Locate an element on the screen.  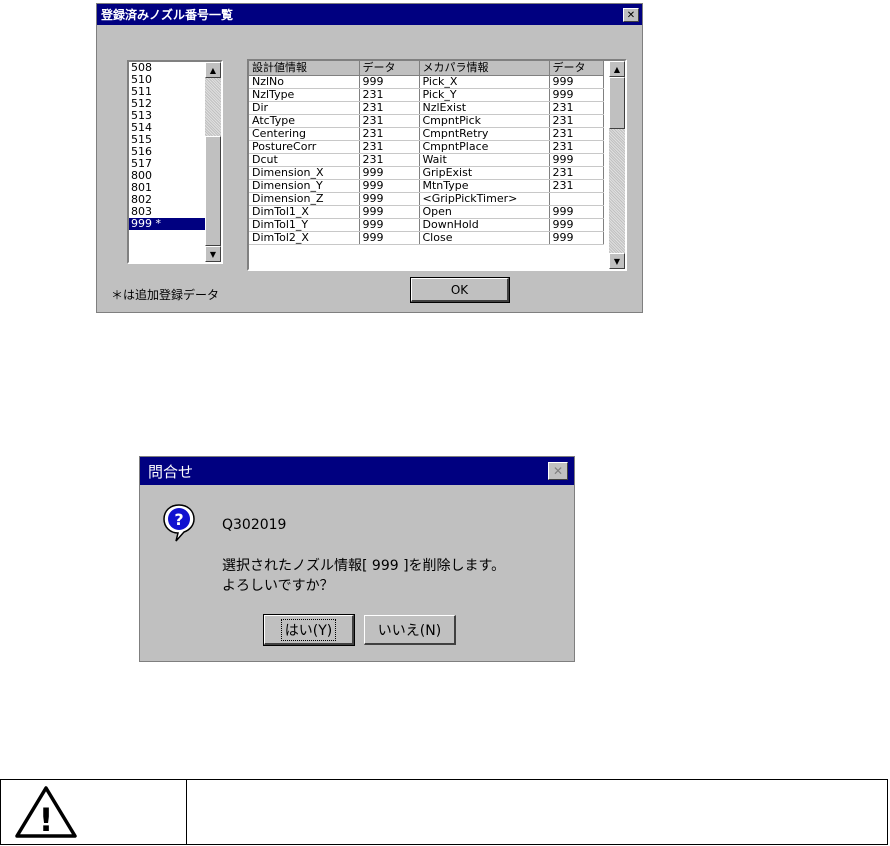
warning-icon-glyph: ! is located at coordinates (46, 820).